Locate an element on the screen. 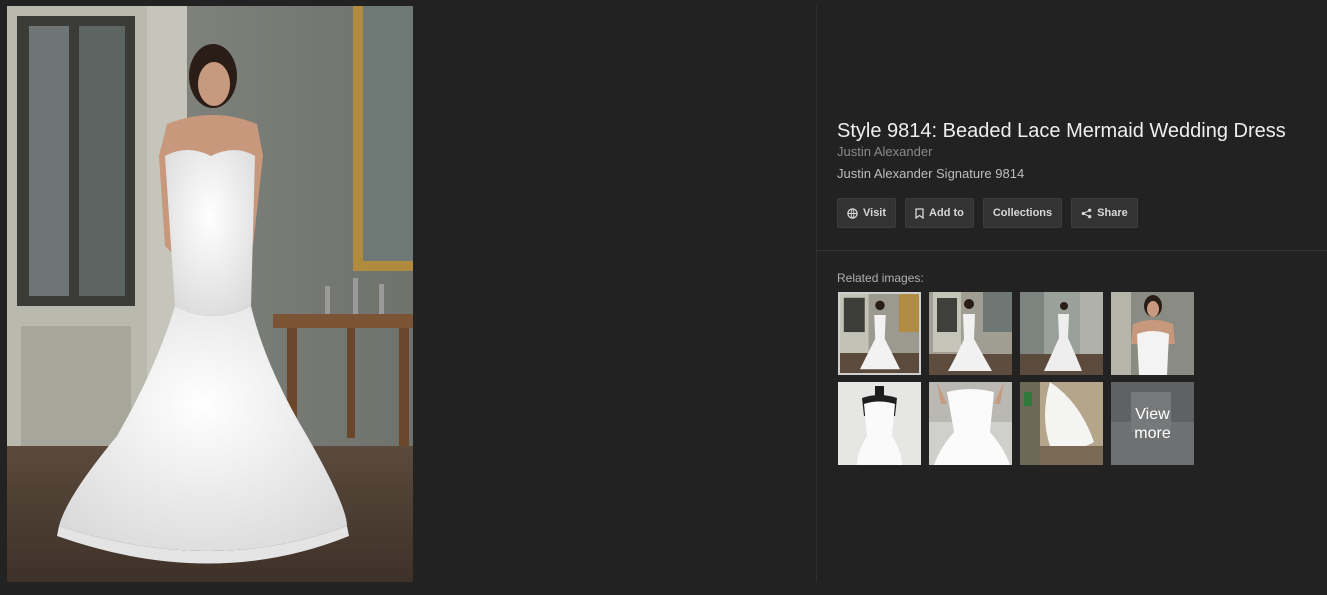 This screenshot has width=1327, height=595. image-source: Justin Alexander is located at coordinates (1082, 152).